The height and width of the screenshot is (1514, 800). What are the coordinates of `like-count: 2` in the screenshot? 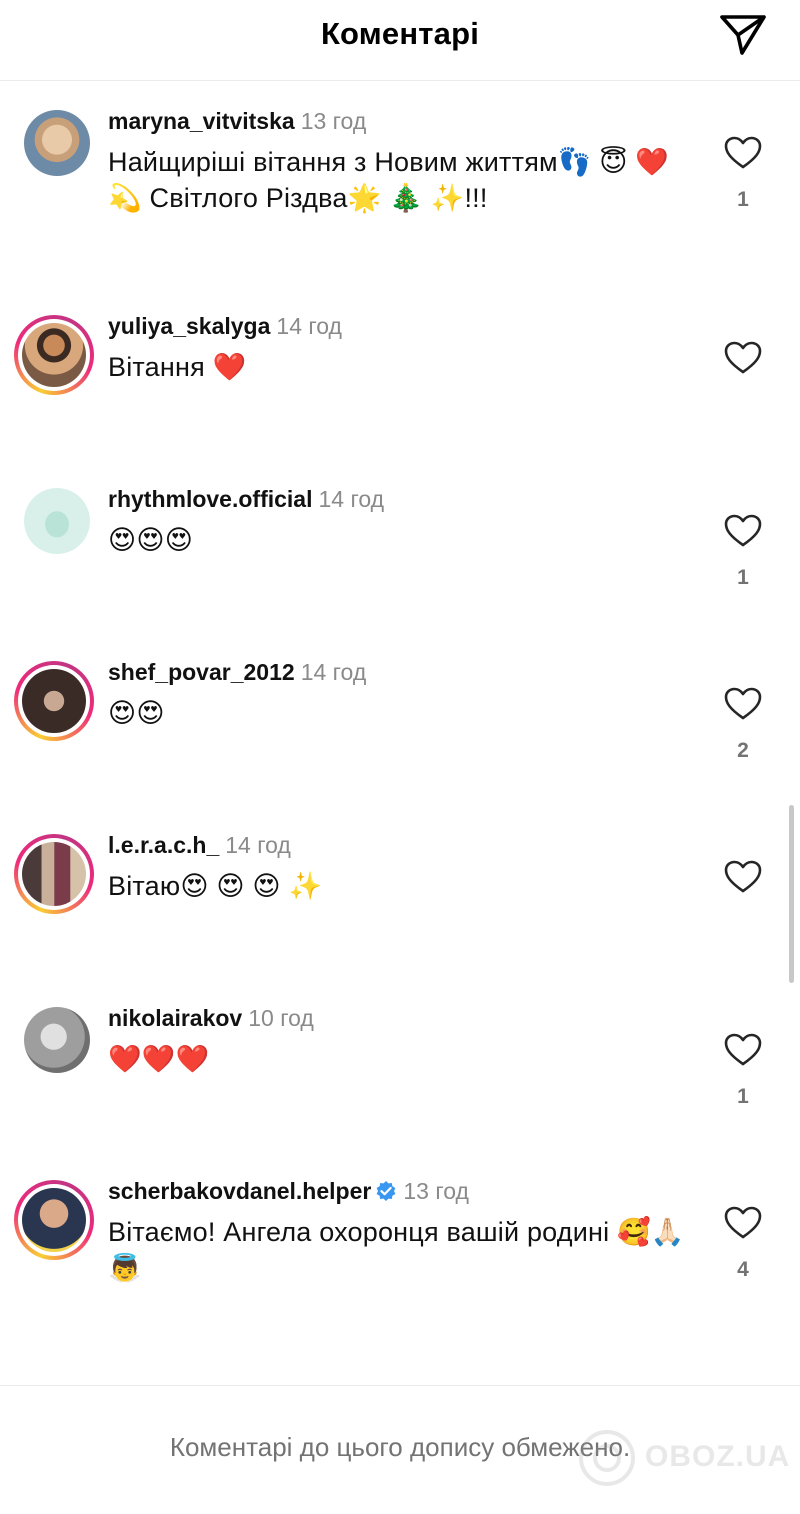 It's located at (743, 750).